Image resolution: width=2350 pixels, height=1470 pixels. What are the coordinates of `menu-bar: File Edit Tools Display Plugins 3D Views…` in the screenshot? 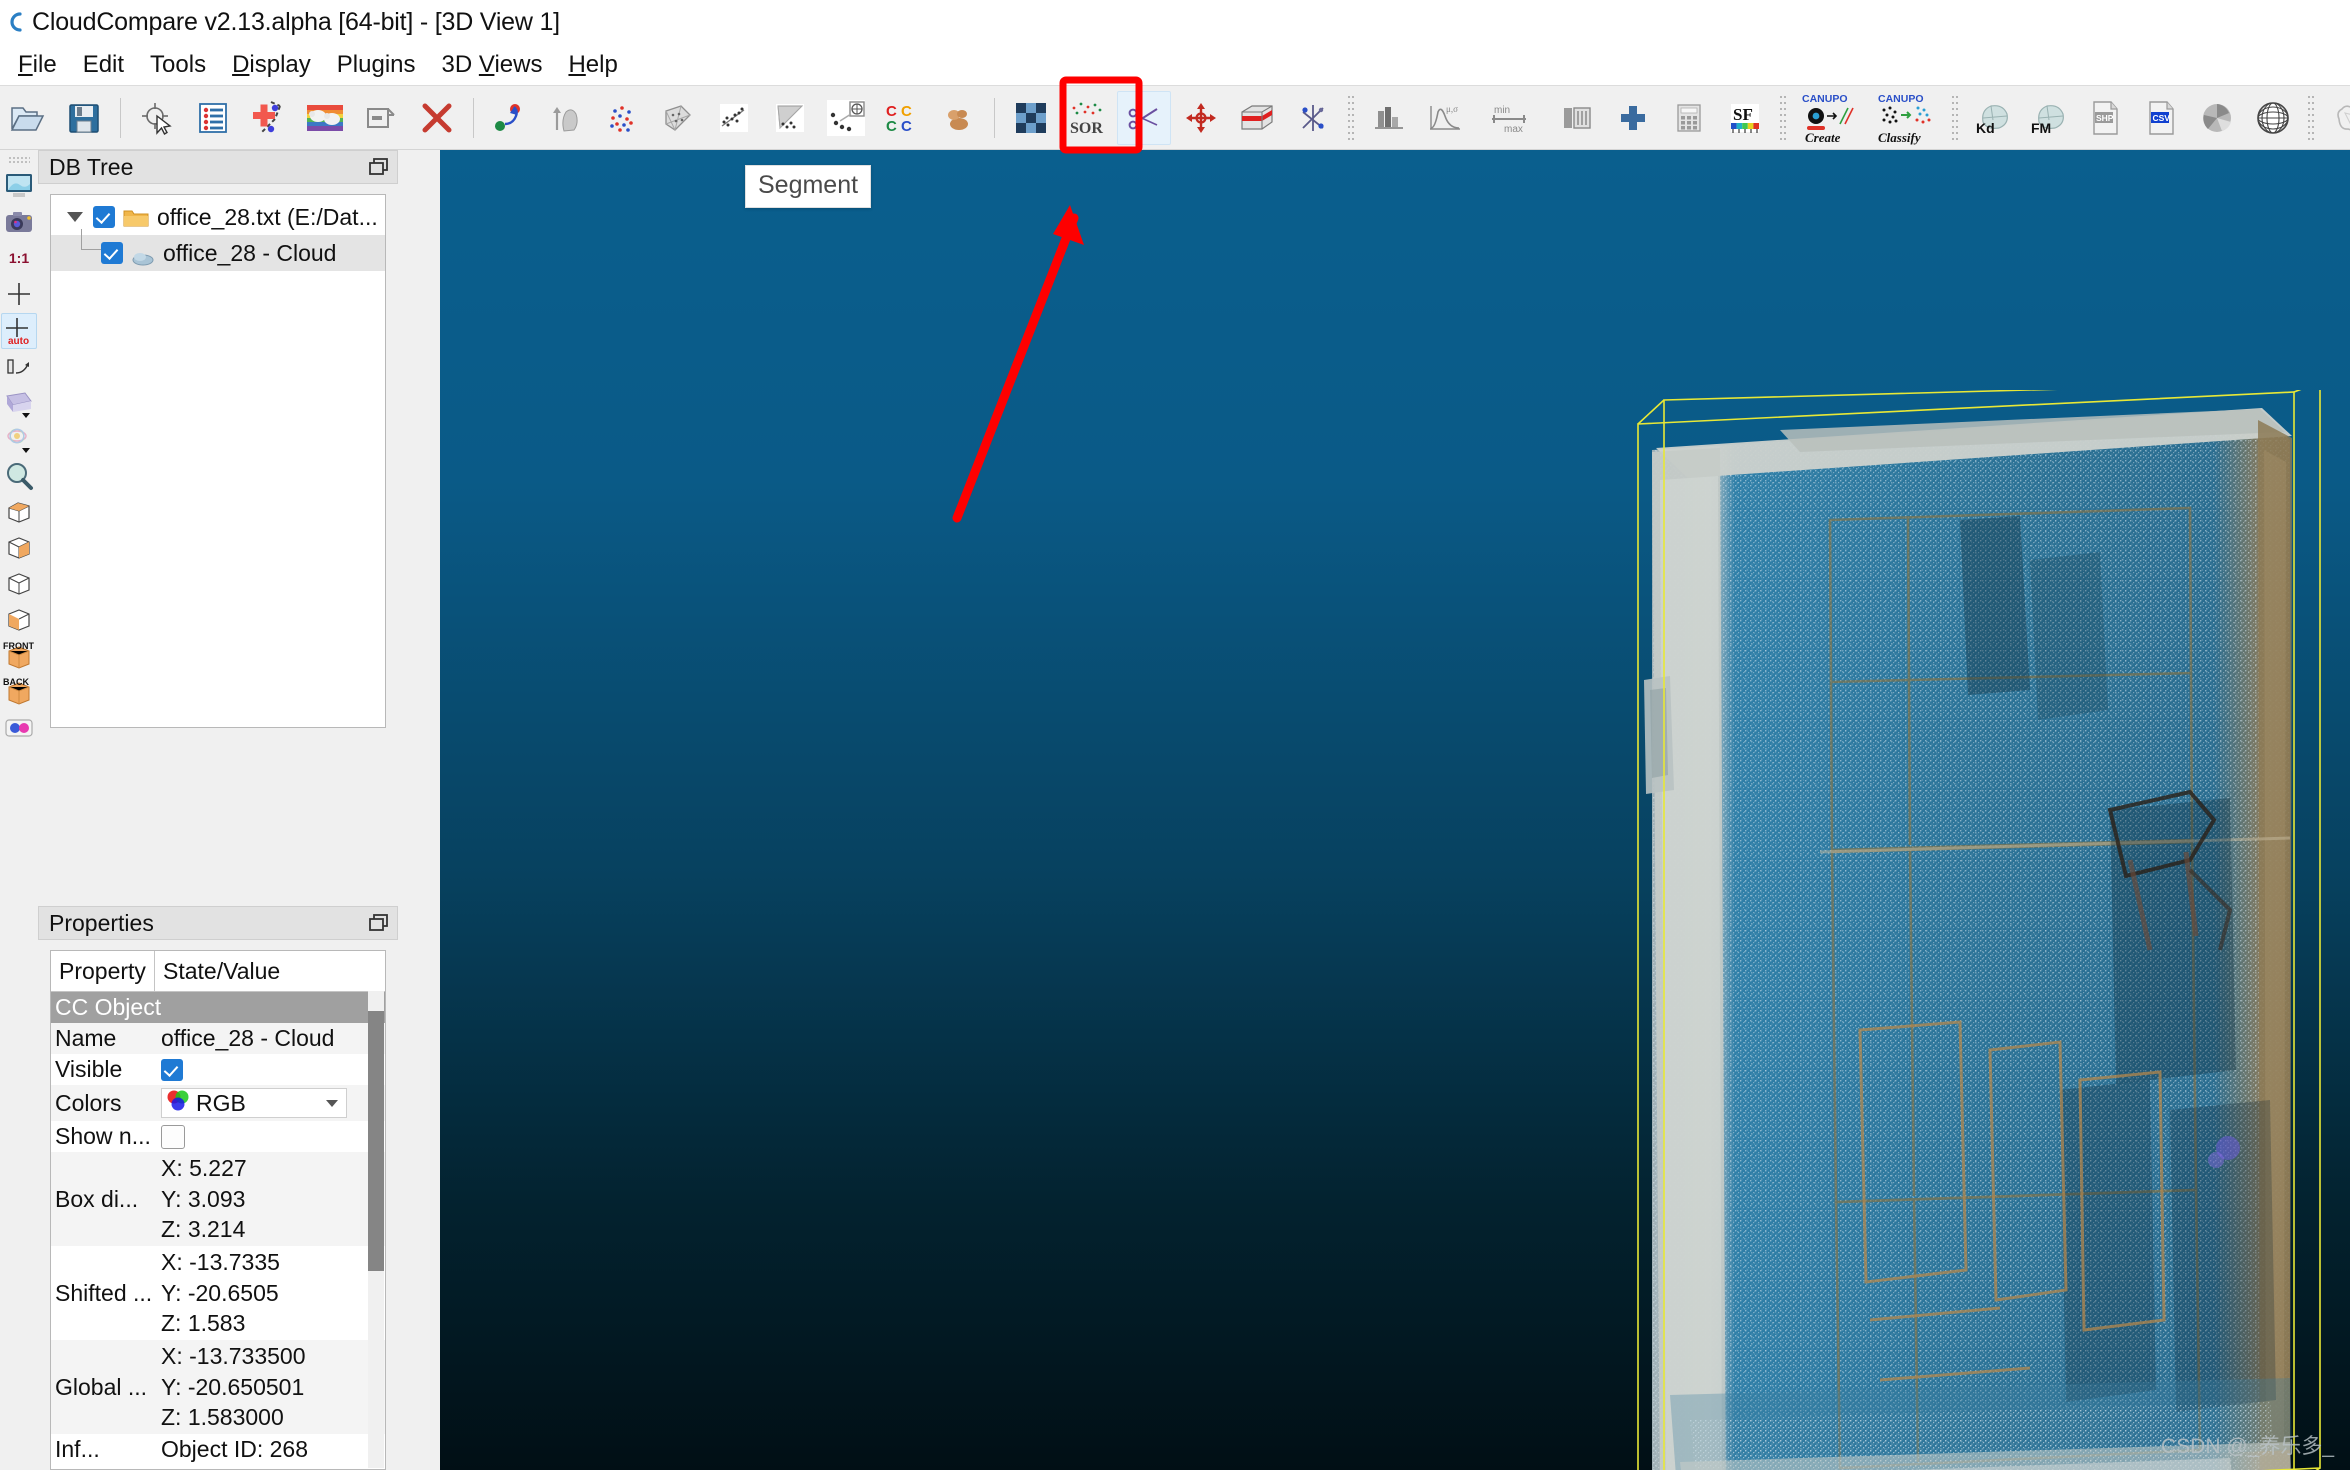 It's located at (1175, 65).